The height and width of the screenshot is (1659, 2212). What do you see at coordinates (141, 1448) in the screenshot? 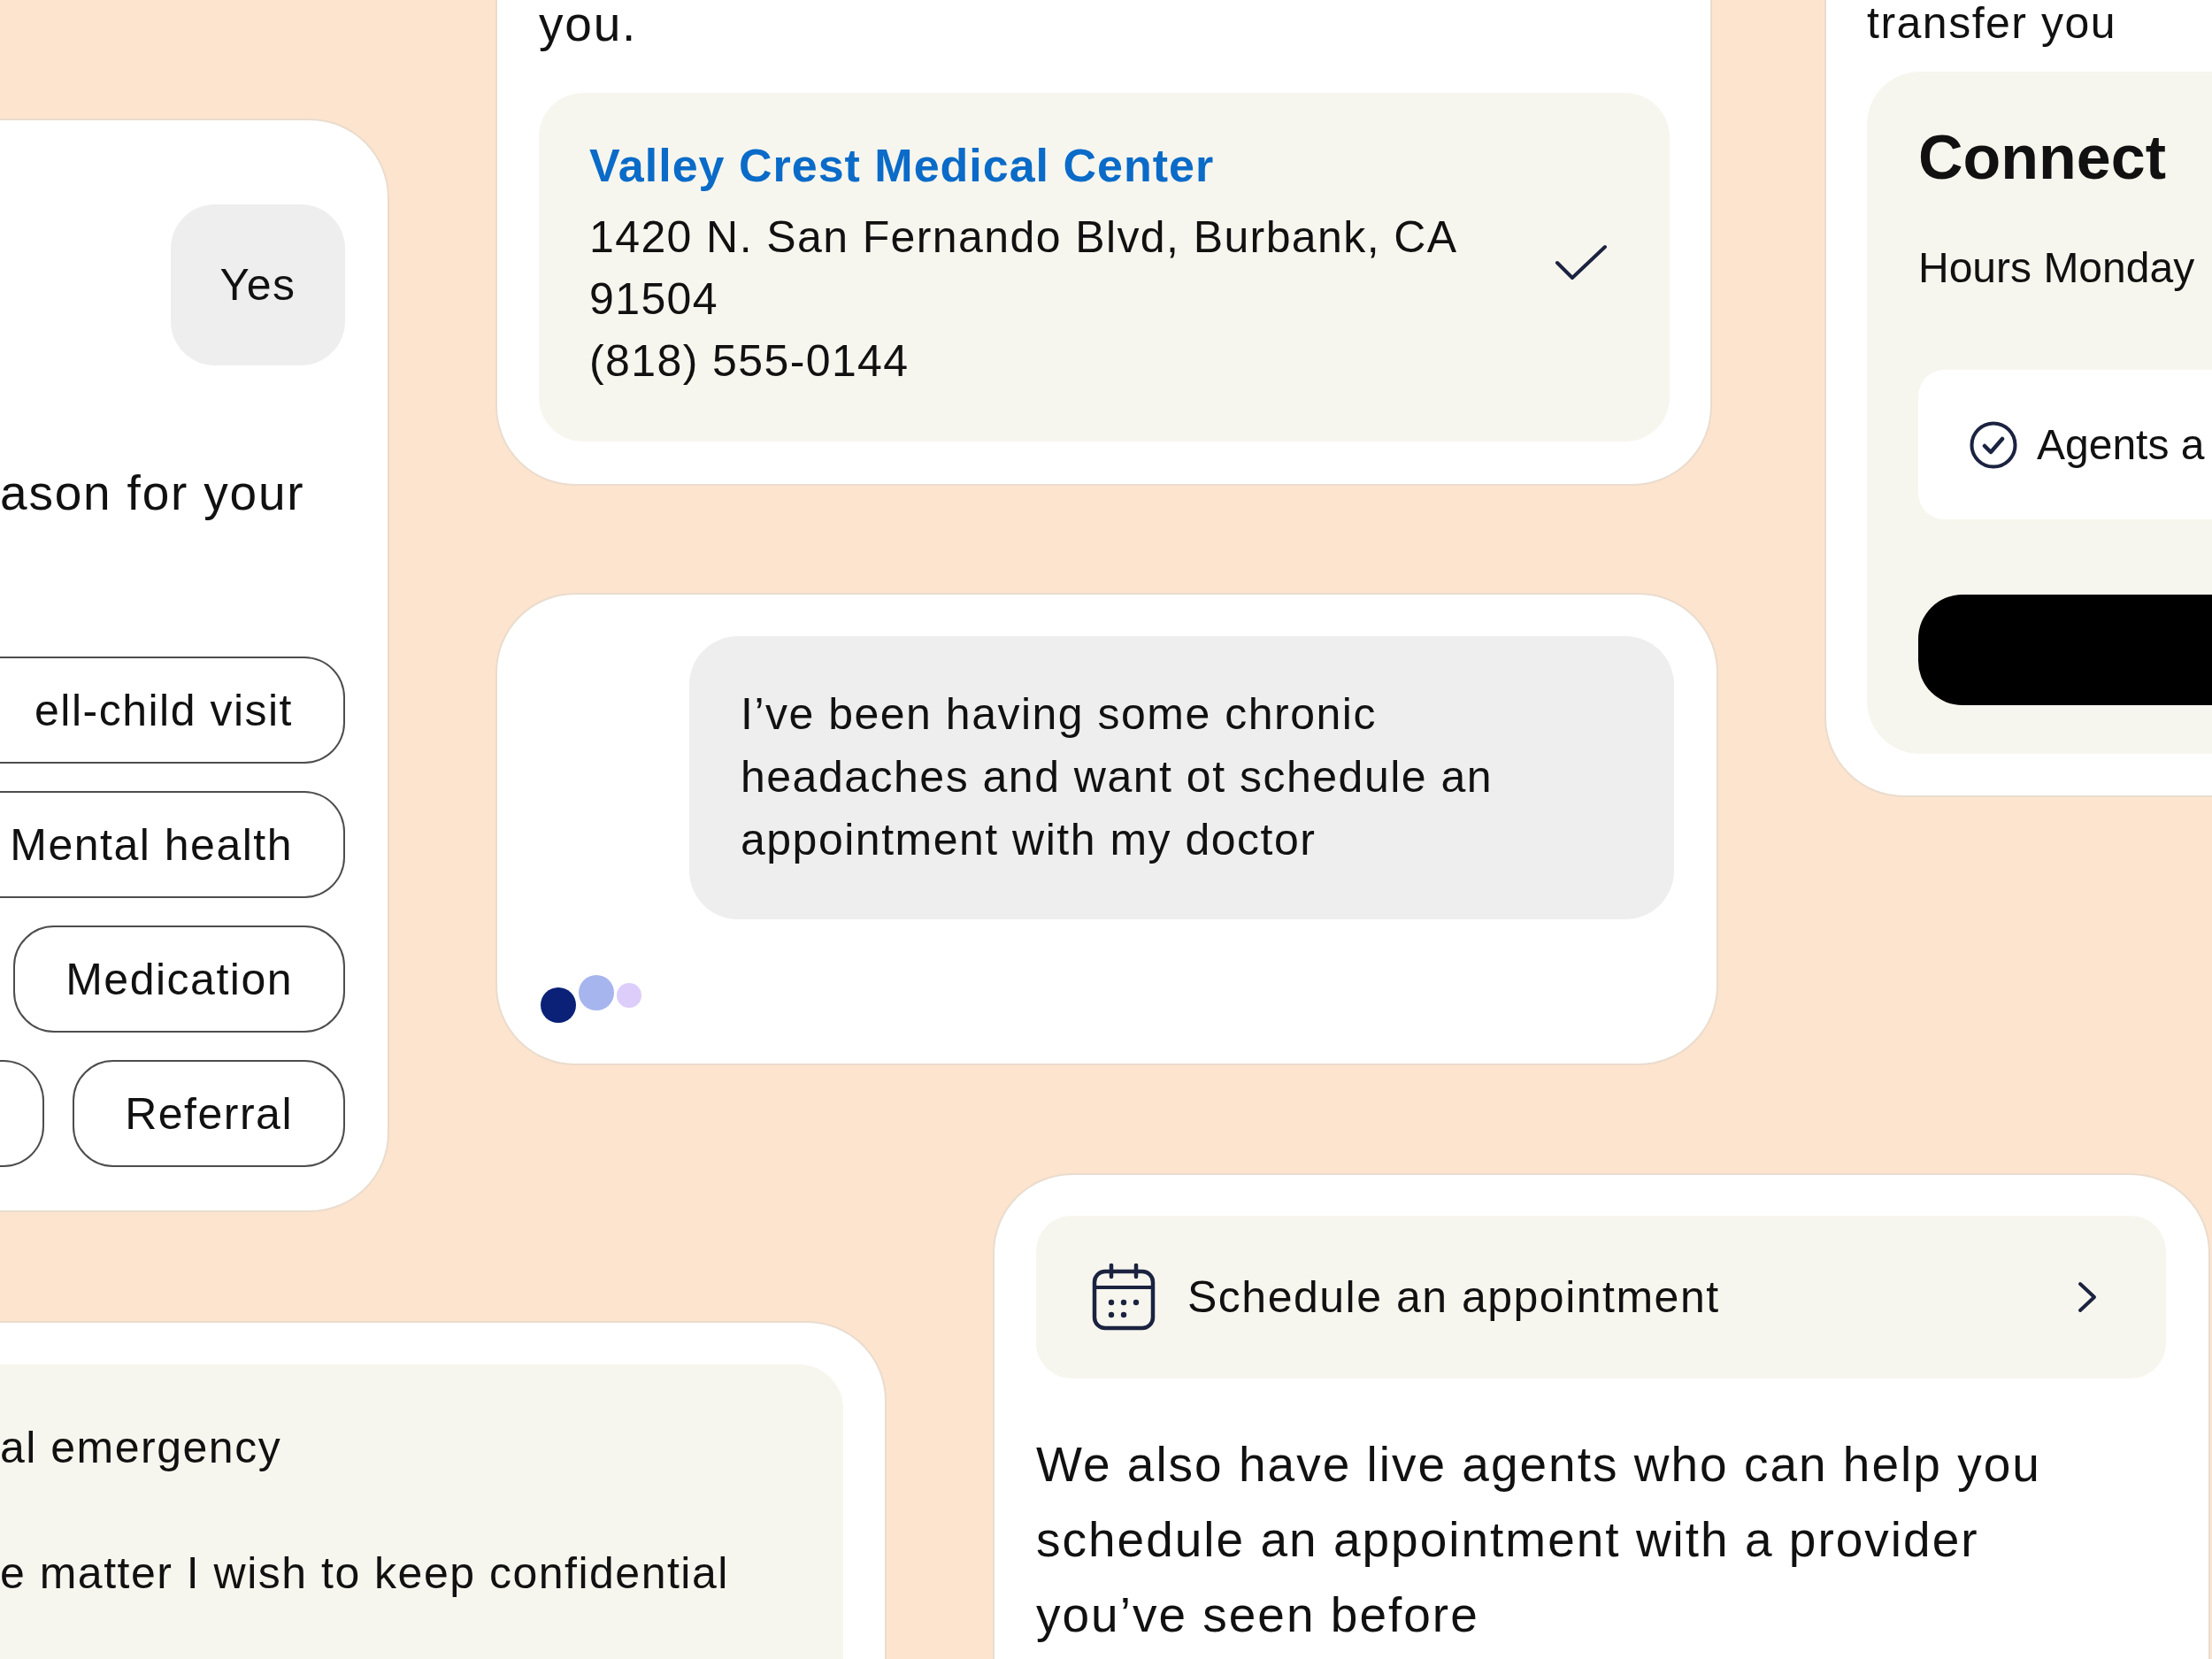
I see `option-text: al emergency` at bounding box center [141, 1448].